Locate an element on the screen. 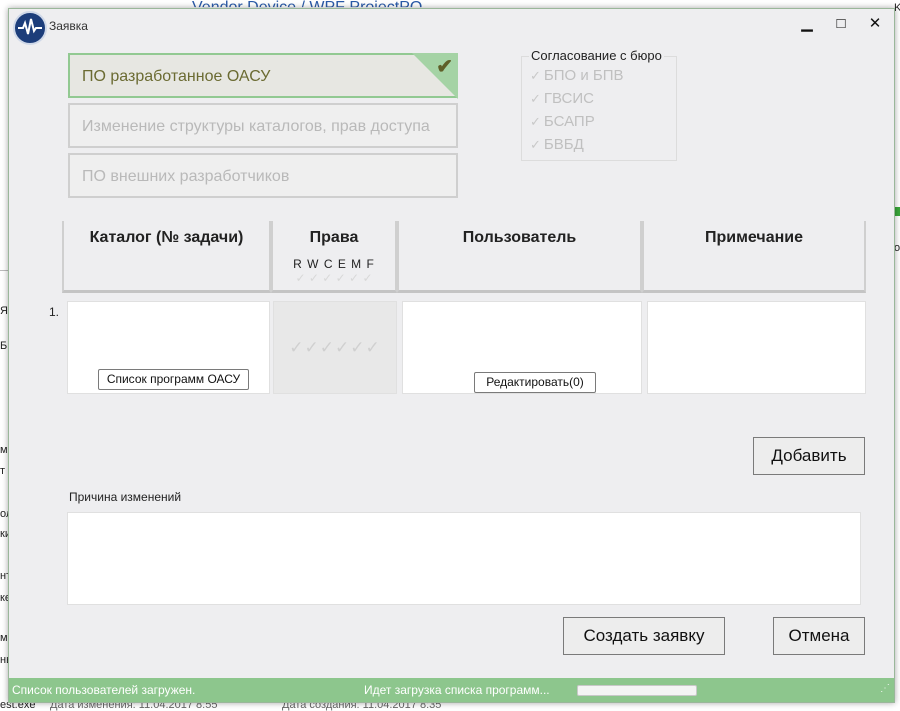 The height and width of the screenshot is (711, 900). catalog-cell: Список программ ОАСУ is located at coordinates (168, 347).